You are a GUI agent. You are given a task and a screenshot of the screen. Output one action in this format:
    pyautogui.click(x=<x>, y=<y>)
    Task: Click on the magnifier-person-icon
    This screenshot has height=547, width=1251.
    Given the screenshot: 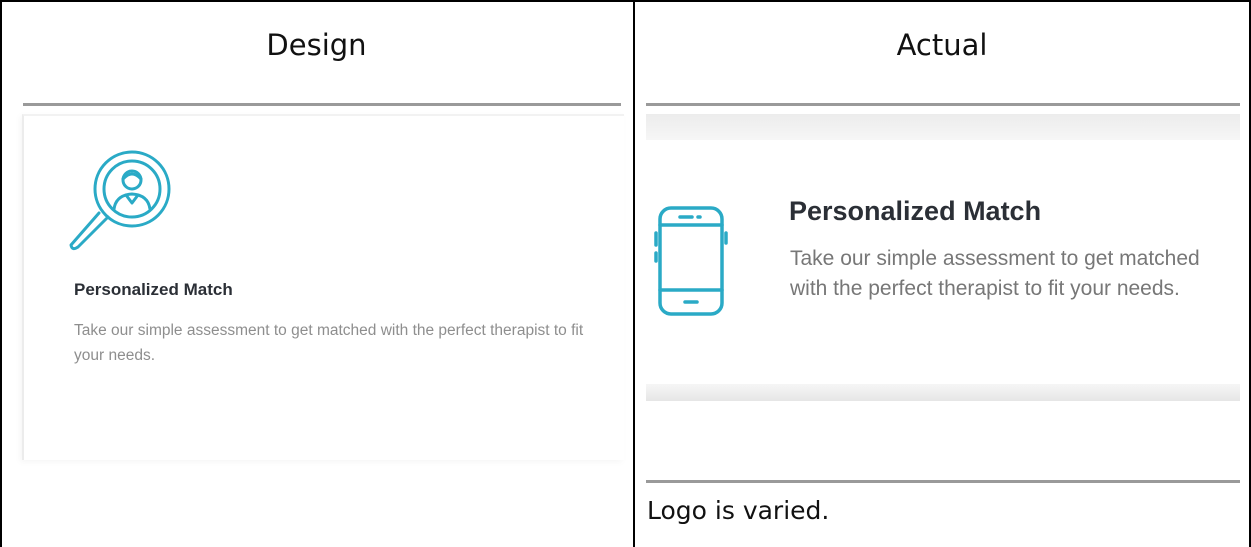 What is the action you would take?
    pyautogui.click(x=120, y=200)
    